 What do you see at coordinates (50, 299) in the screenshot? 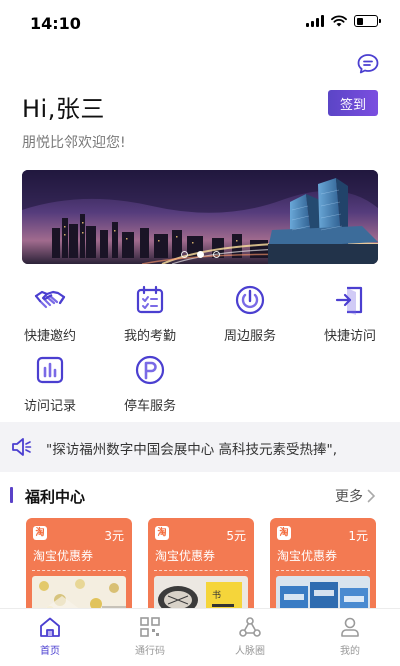
I see `handshake-icon` at bounding box center [50, 299].